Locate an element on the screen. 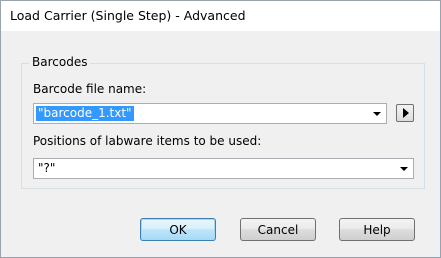  positions-label: Positions of labware items to be used: is located at coordinates (147, 141).